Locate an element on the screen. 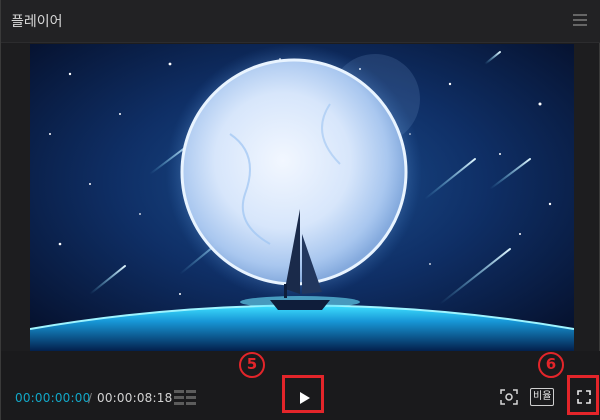 This screenshot has width=600, height=420. fullscreen-button is located at coordinates (583, 395).